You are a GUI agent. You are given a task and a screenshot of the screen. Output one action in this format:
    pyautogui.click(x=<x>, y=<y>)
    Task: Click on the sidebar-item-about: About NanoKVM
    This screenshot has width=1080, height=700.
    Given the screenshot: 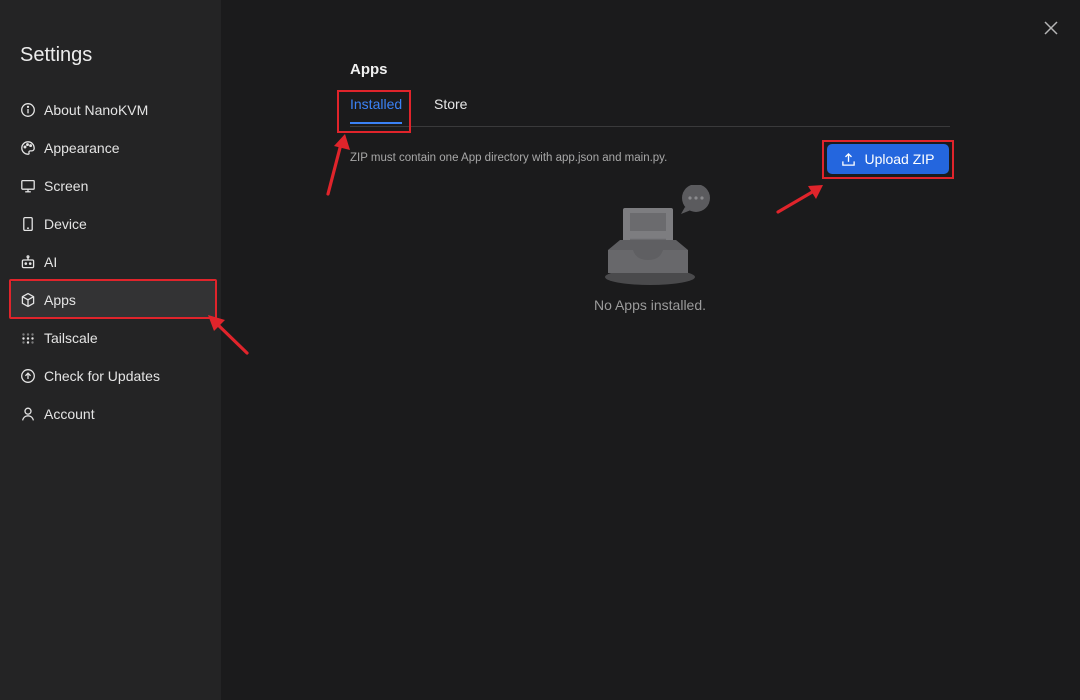 What is the action you would take?
    pyautogui.click(x=113, y=110)
    